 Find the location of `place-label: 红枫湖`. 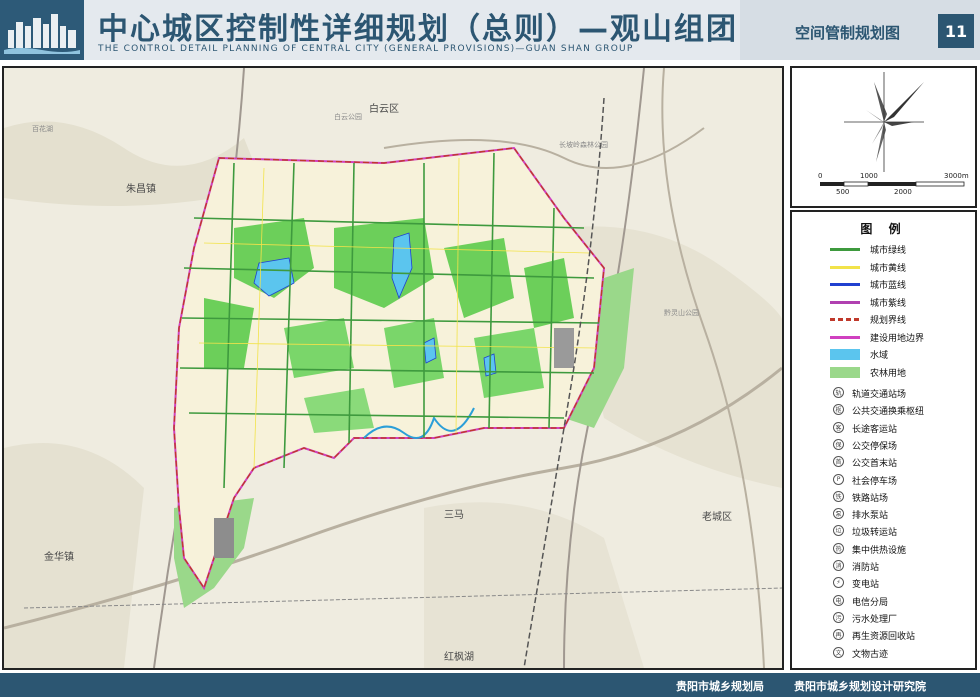

place-label: 红枫湖 is located at coordinates (459, 657).